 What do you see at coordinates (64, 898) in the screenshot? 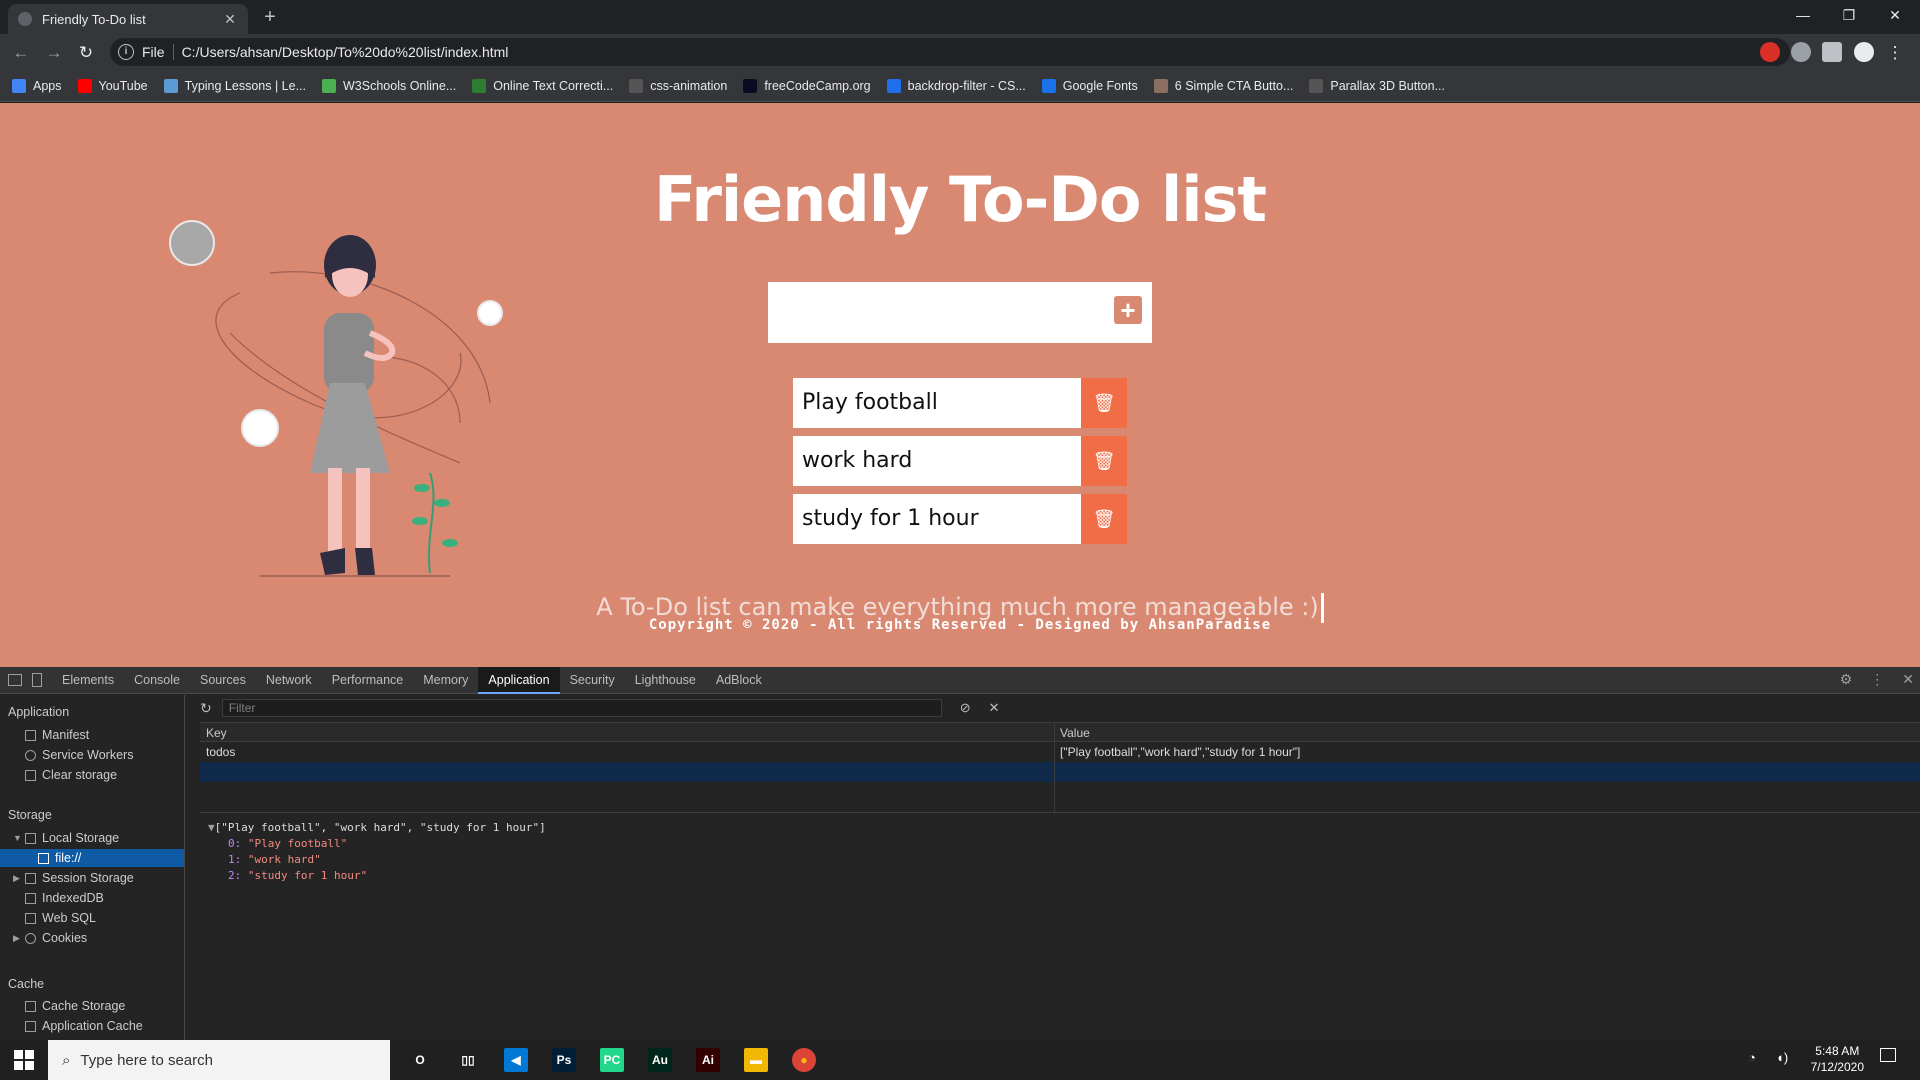
I see `sidebar-item-indexeddb: IndexedDB` at bounding box center [64, 898].